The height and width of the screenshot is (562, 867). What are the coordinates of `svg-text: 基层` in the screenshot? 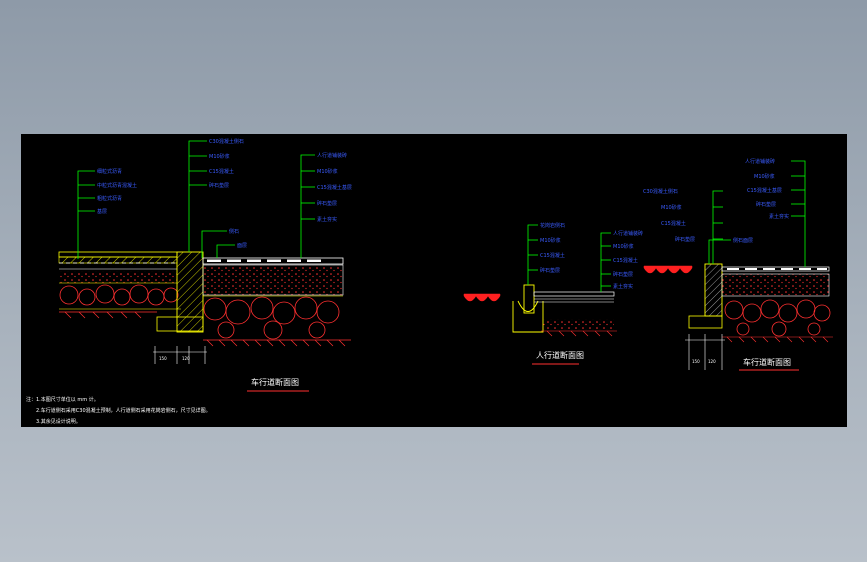 It's located at (102, 211).